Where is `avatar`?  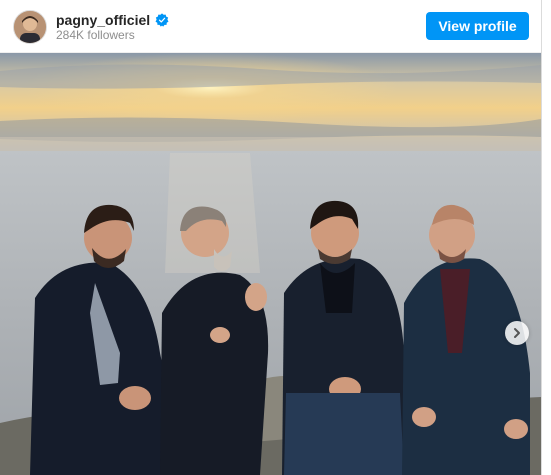 avatar is located at coordinates (30, 27).